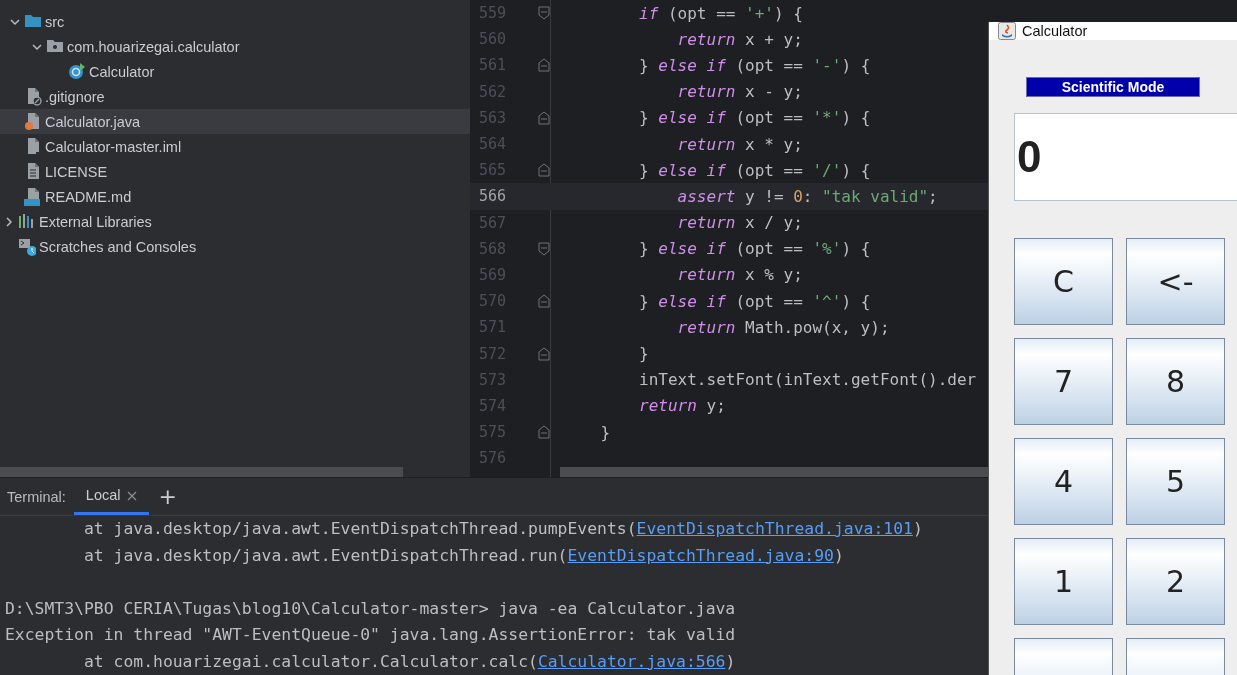  Describe the element at coordinates (27, 246) in the screenshot. I see `scratches-icon` at that location.